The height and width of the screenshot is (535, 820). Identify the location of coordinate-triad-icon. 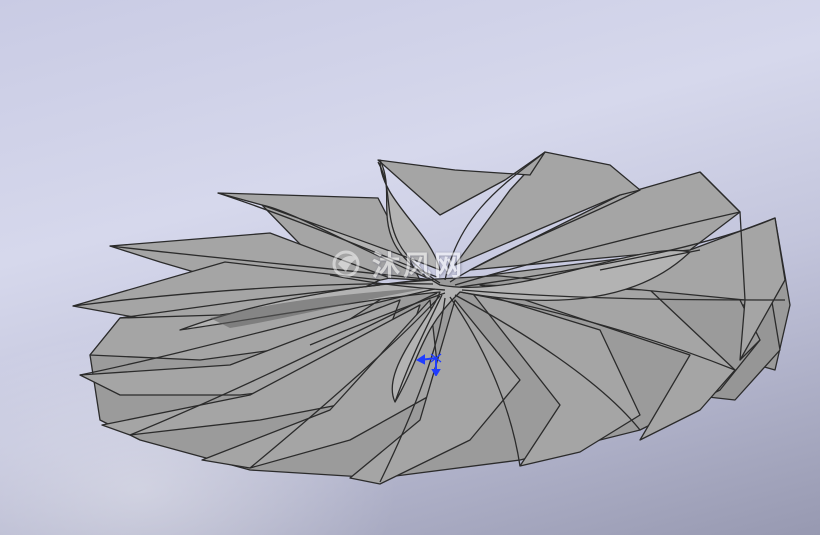
(429, 363).